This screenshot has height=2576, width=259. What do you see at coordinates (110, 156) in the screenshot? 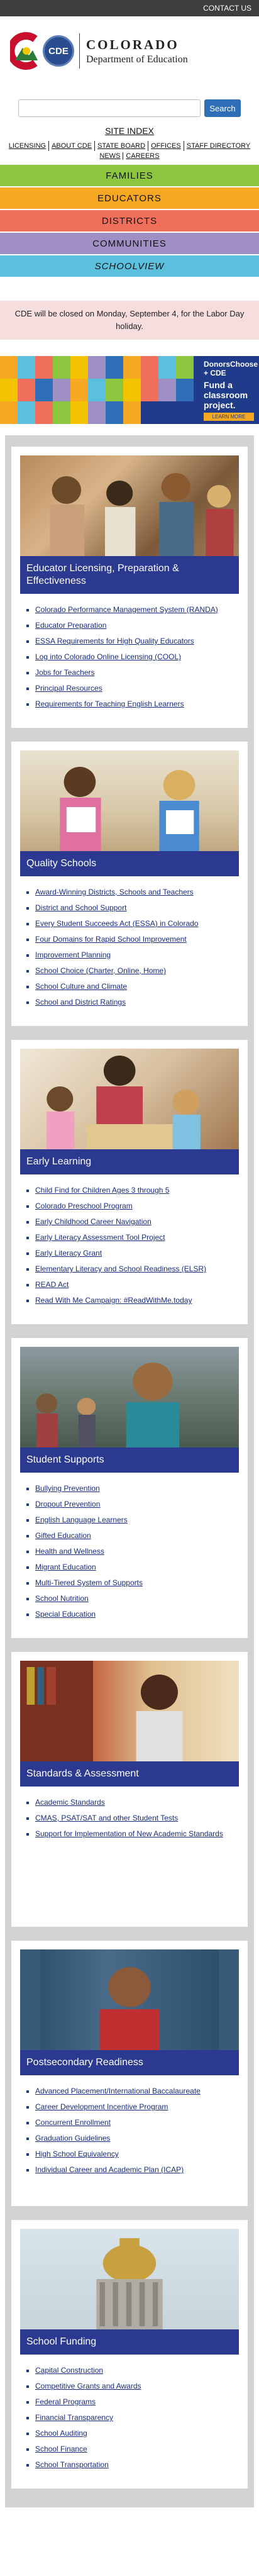
I see `news-link: NEWS` at bounding box center [110, 156].